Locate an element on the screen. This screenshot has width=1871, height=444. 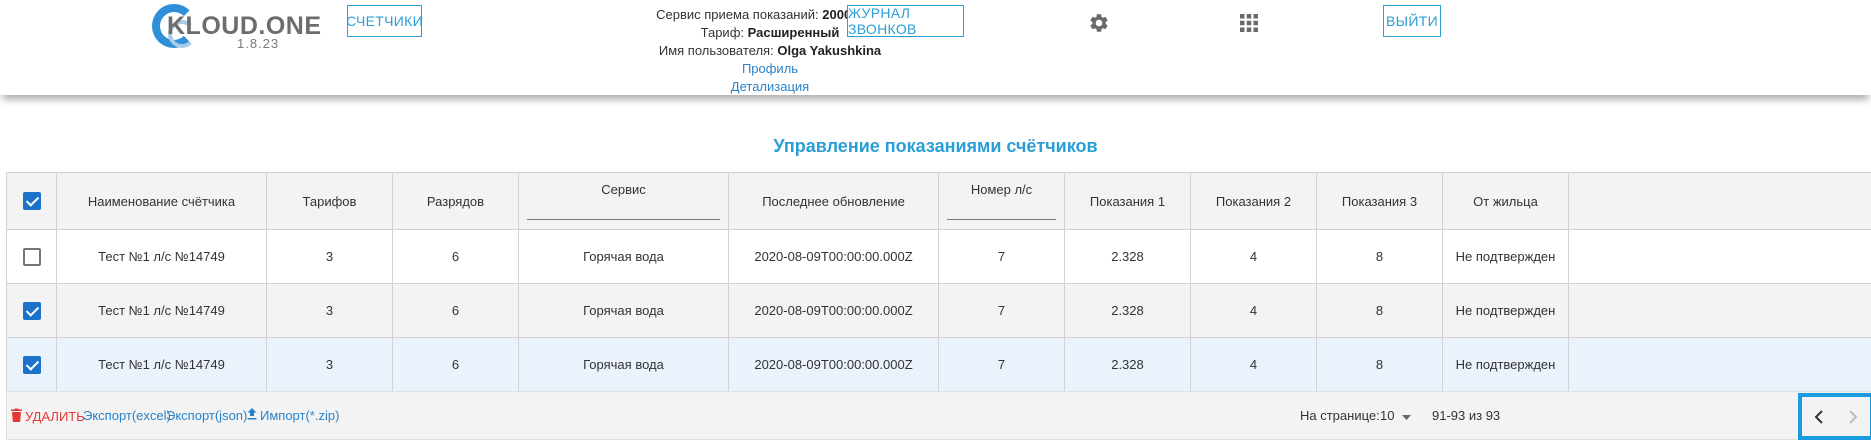
delete-label: УДАЛИТЬ is located at coordinates (55, 416).